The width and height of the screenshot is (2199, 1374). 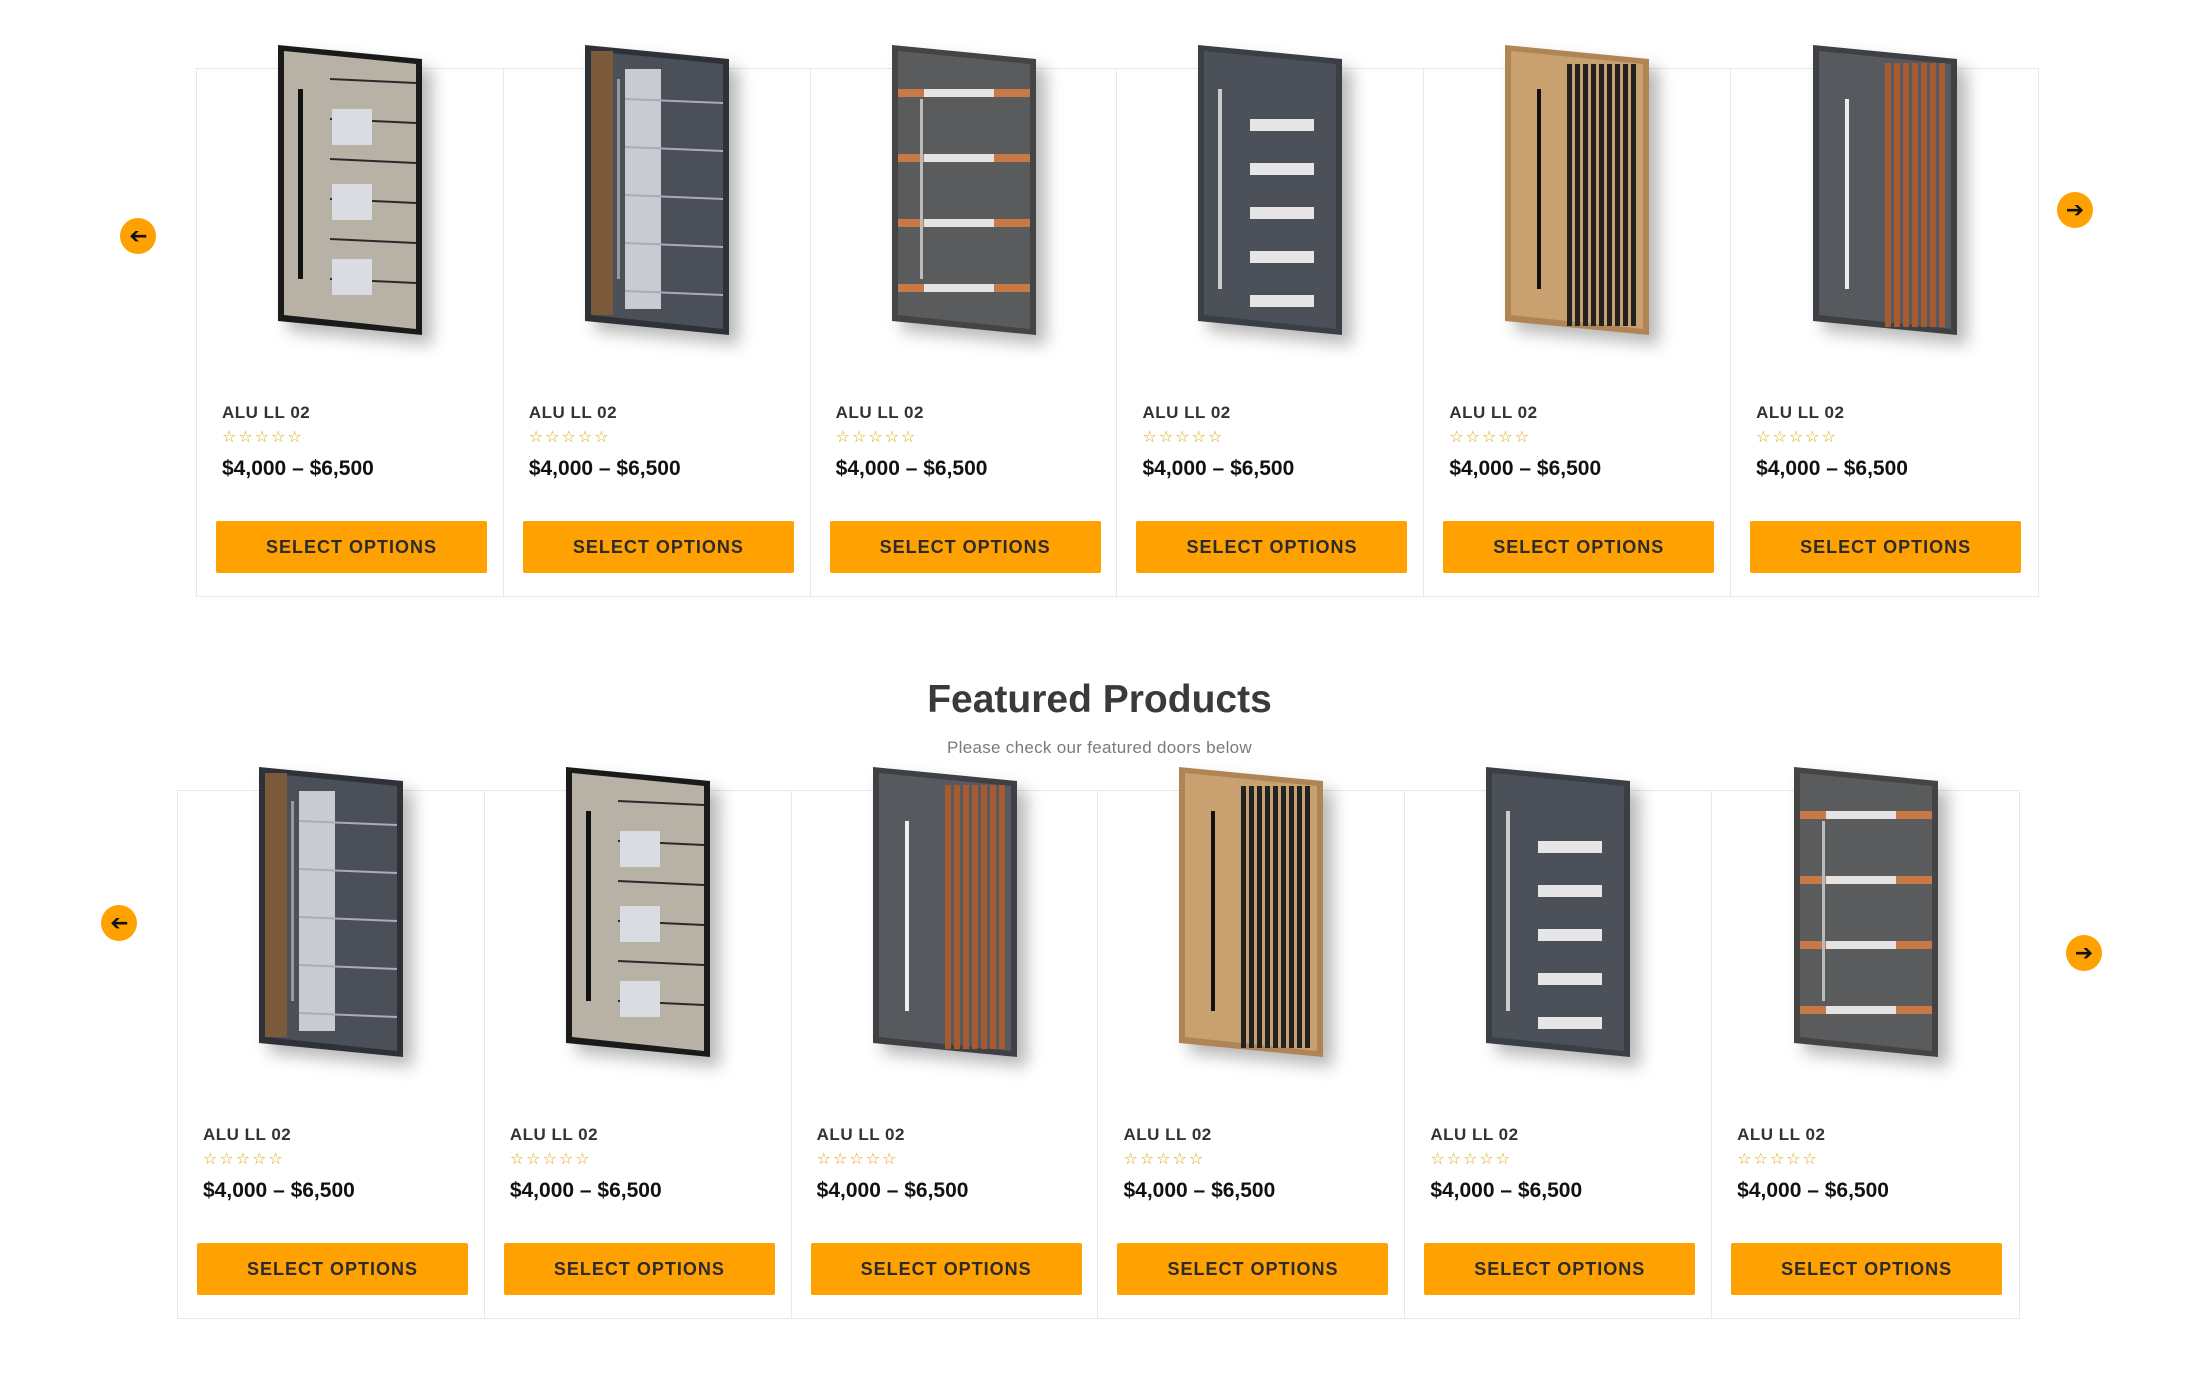 I want to click on section-title: Featured Products, so click(x=1099, y=699).